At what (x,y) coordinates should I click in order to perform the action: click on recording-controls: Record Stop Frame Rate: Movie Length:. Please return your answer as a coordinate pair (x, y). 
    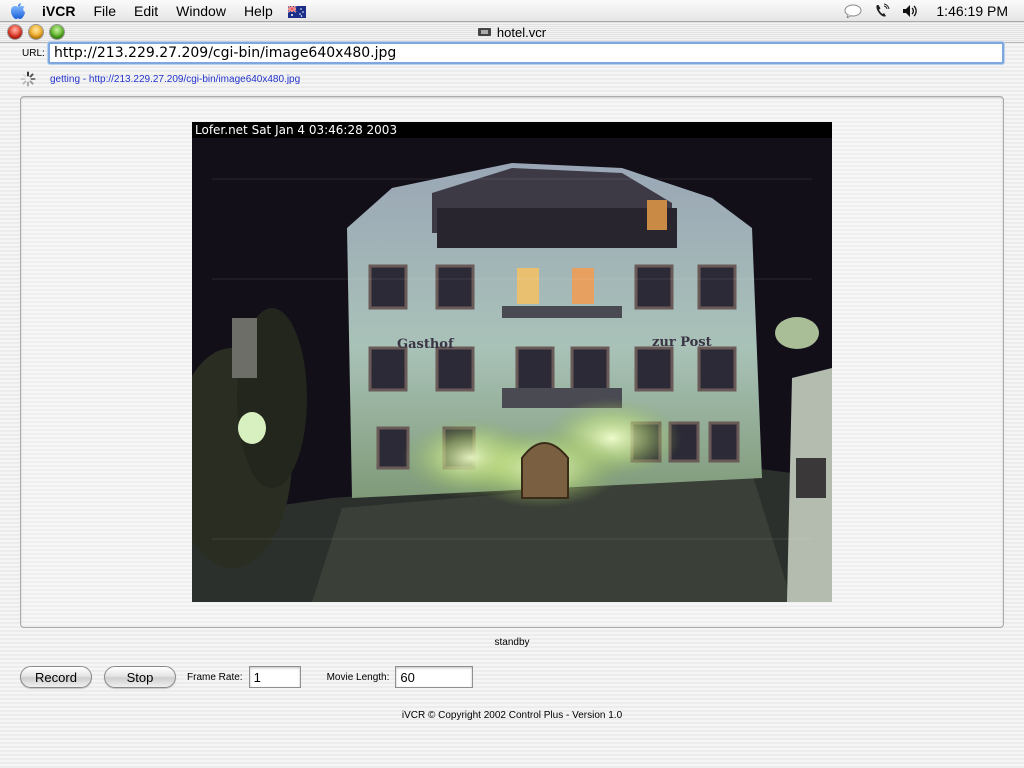
    Looking at the image, I should click on (247, 677).